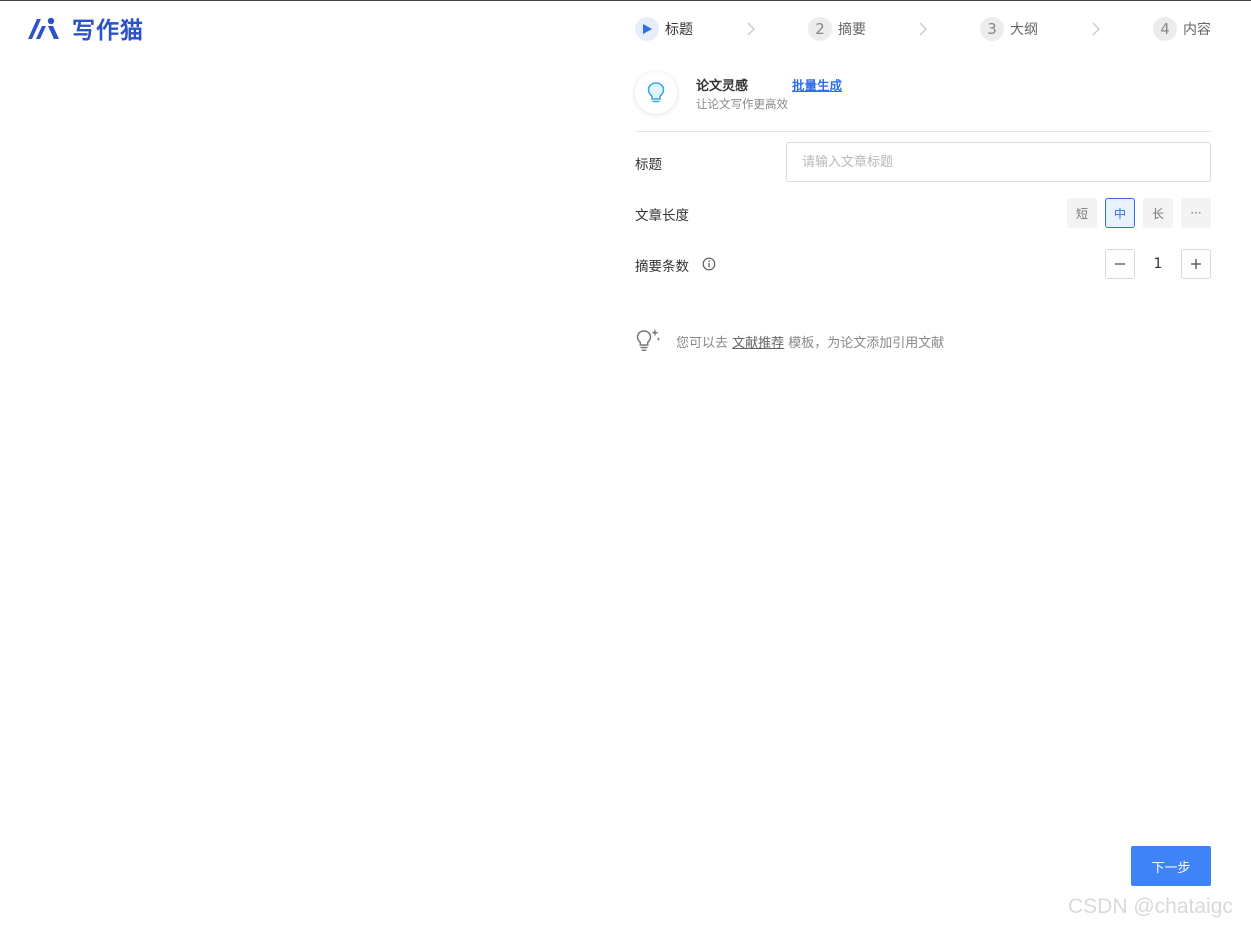 The width and height of the screenshot is (1251, 929). I want to click on step-title: 标题, so click(664, 29).